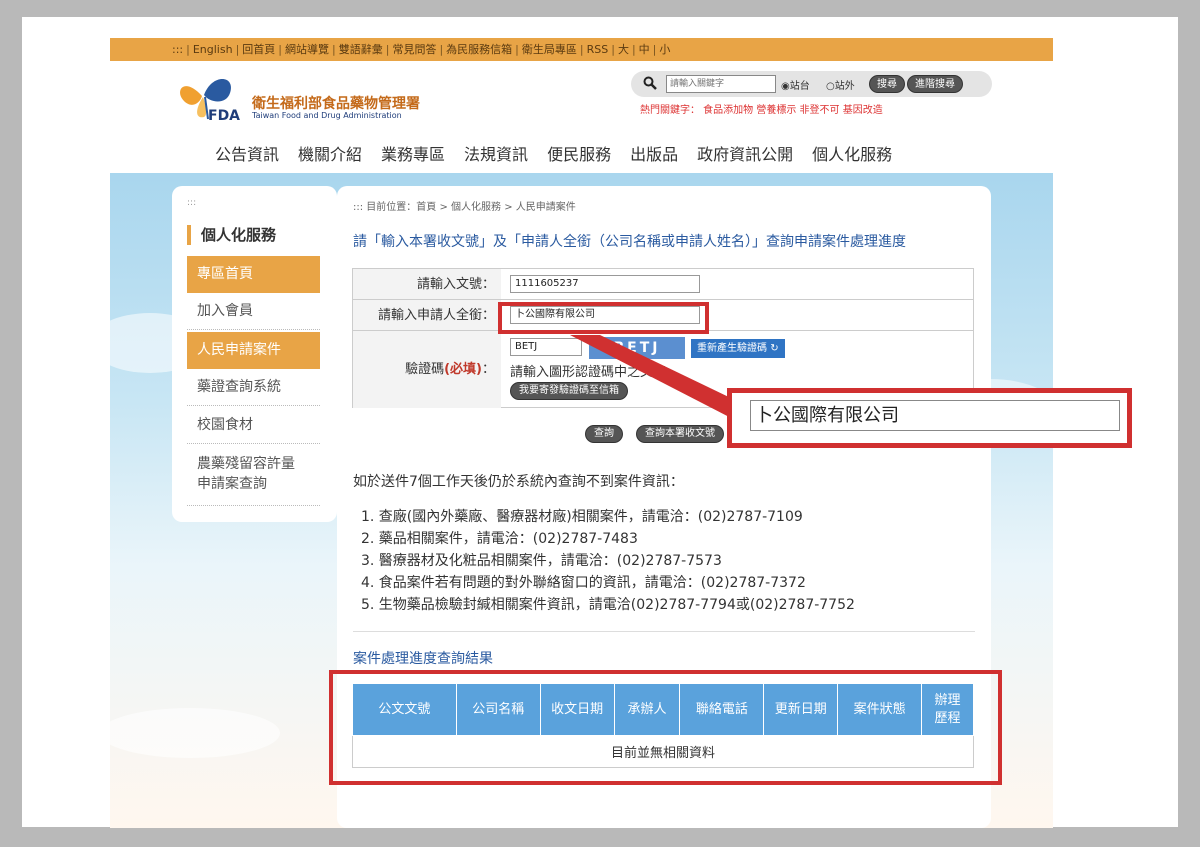  I want to click on zoom-callout: 卜公國際有限公司, so click(929, 418).